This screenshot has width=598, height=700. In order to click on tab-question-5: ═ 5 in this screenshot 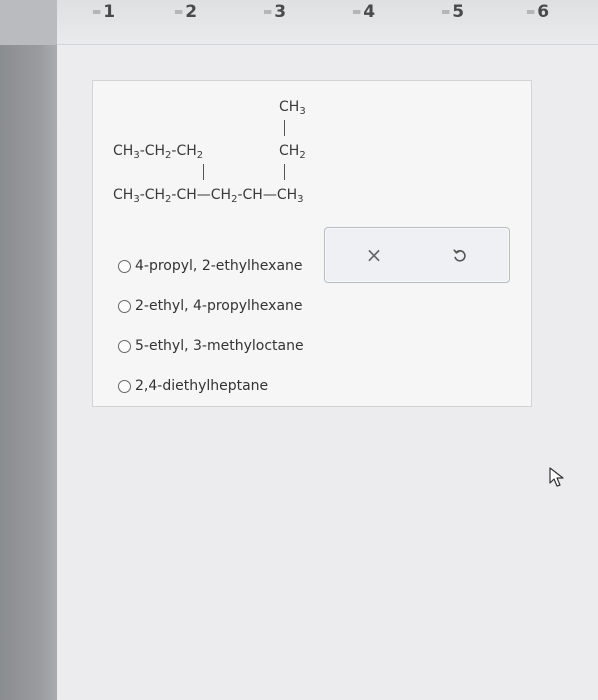, I will do `click(453, 12)`.